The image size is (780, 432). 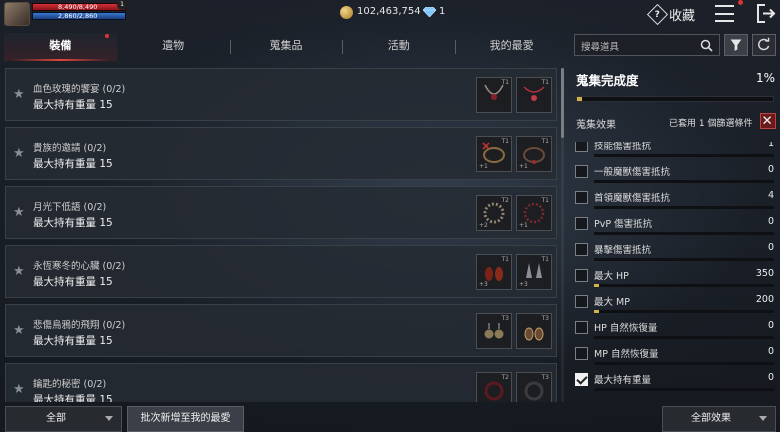 I want to click on collection-item: ★ 貴族的邀請 (0/2) 最大持有重量 15 T1 +1 T1 +1, so click(x=281, y=153).